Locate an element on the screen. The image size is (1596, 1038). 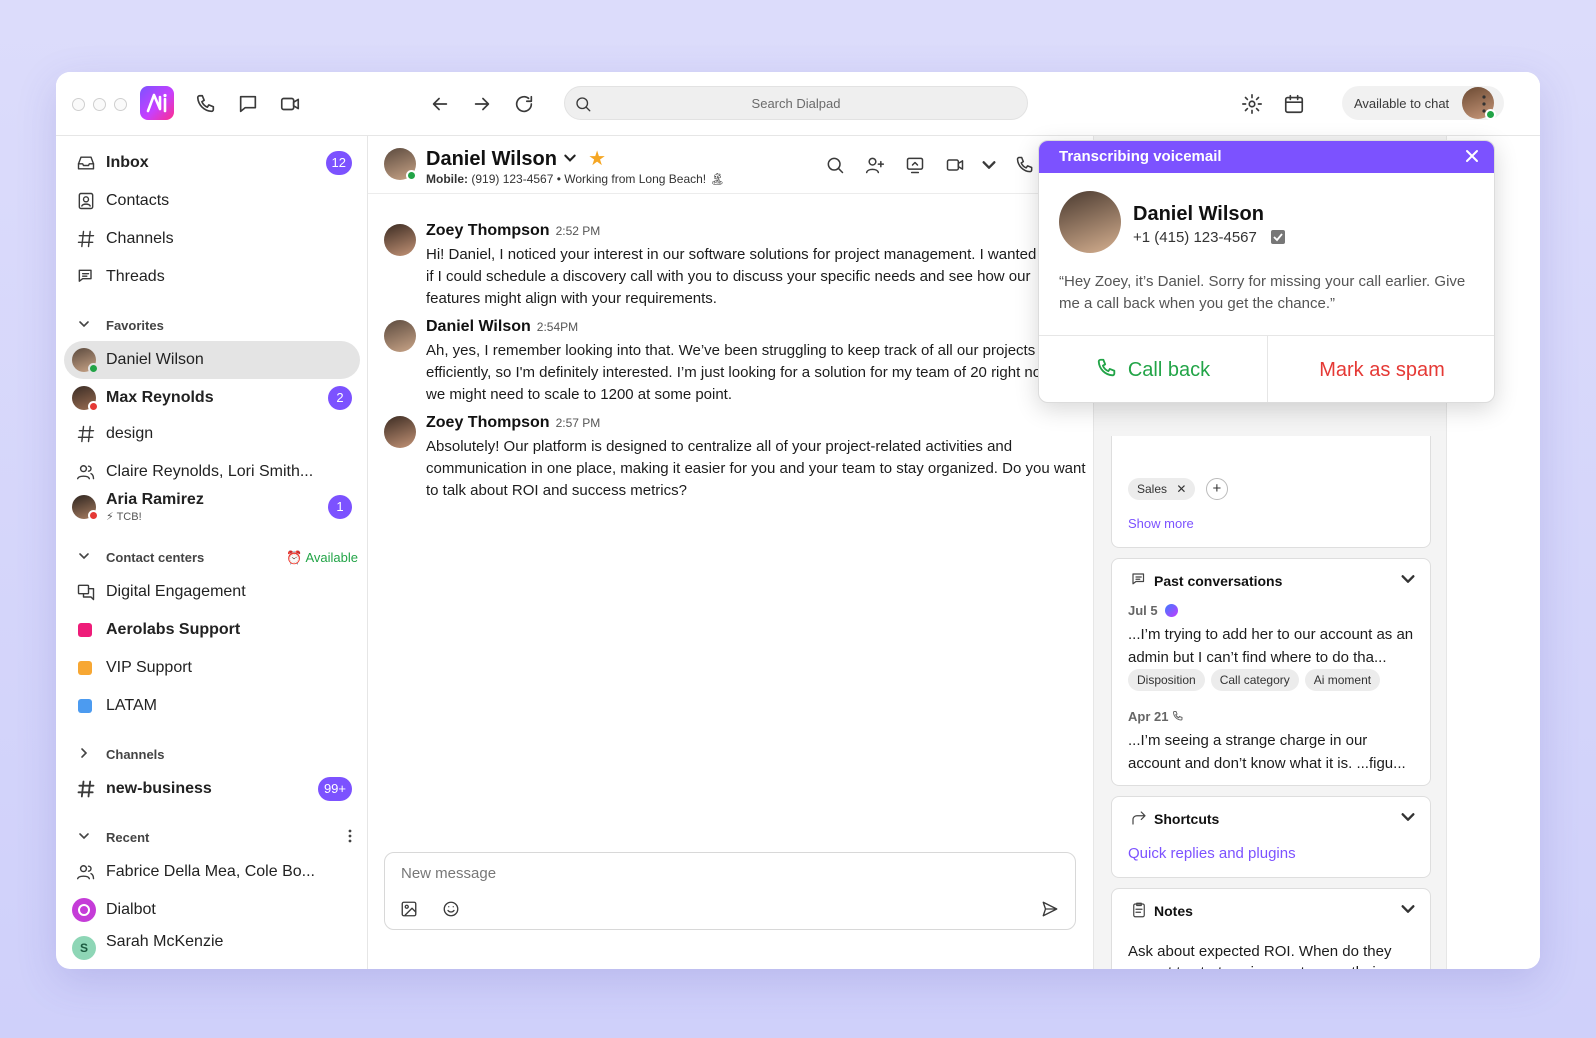
sidebar-item-label: Daniel Wilson is located at coordinates (155, 359).